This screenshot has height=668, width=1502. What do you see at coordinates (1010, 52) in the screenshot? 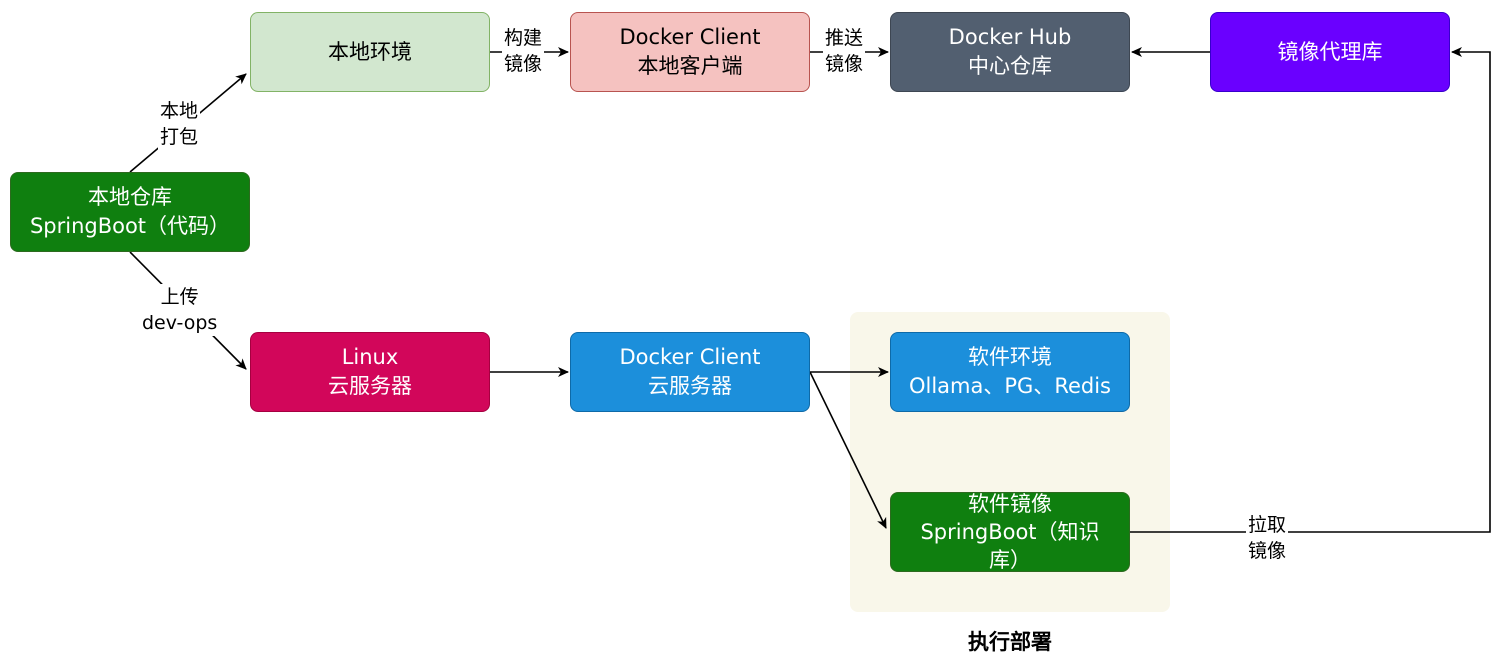
I see `node-docker-hub: Docker Hub 中心仓库` at bounding box center [1010, 52].